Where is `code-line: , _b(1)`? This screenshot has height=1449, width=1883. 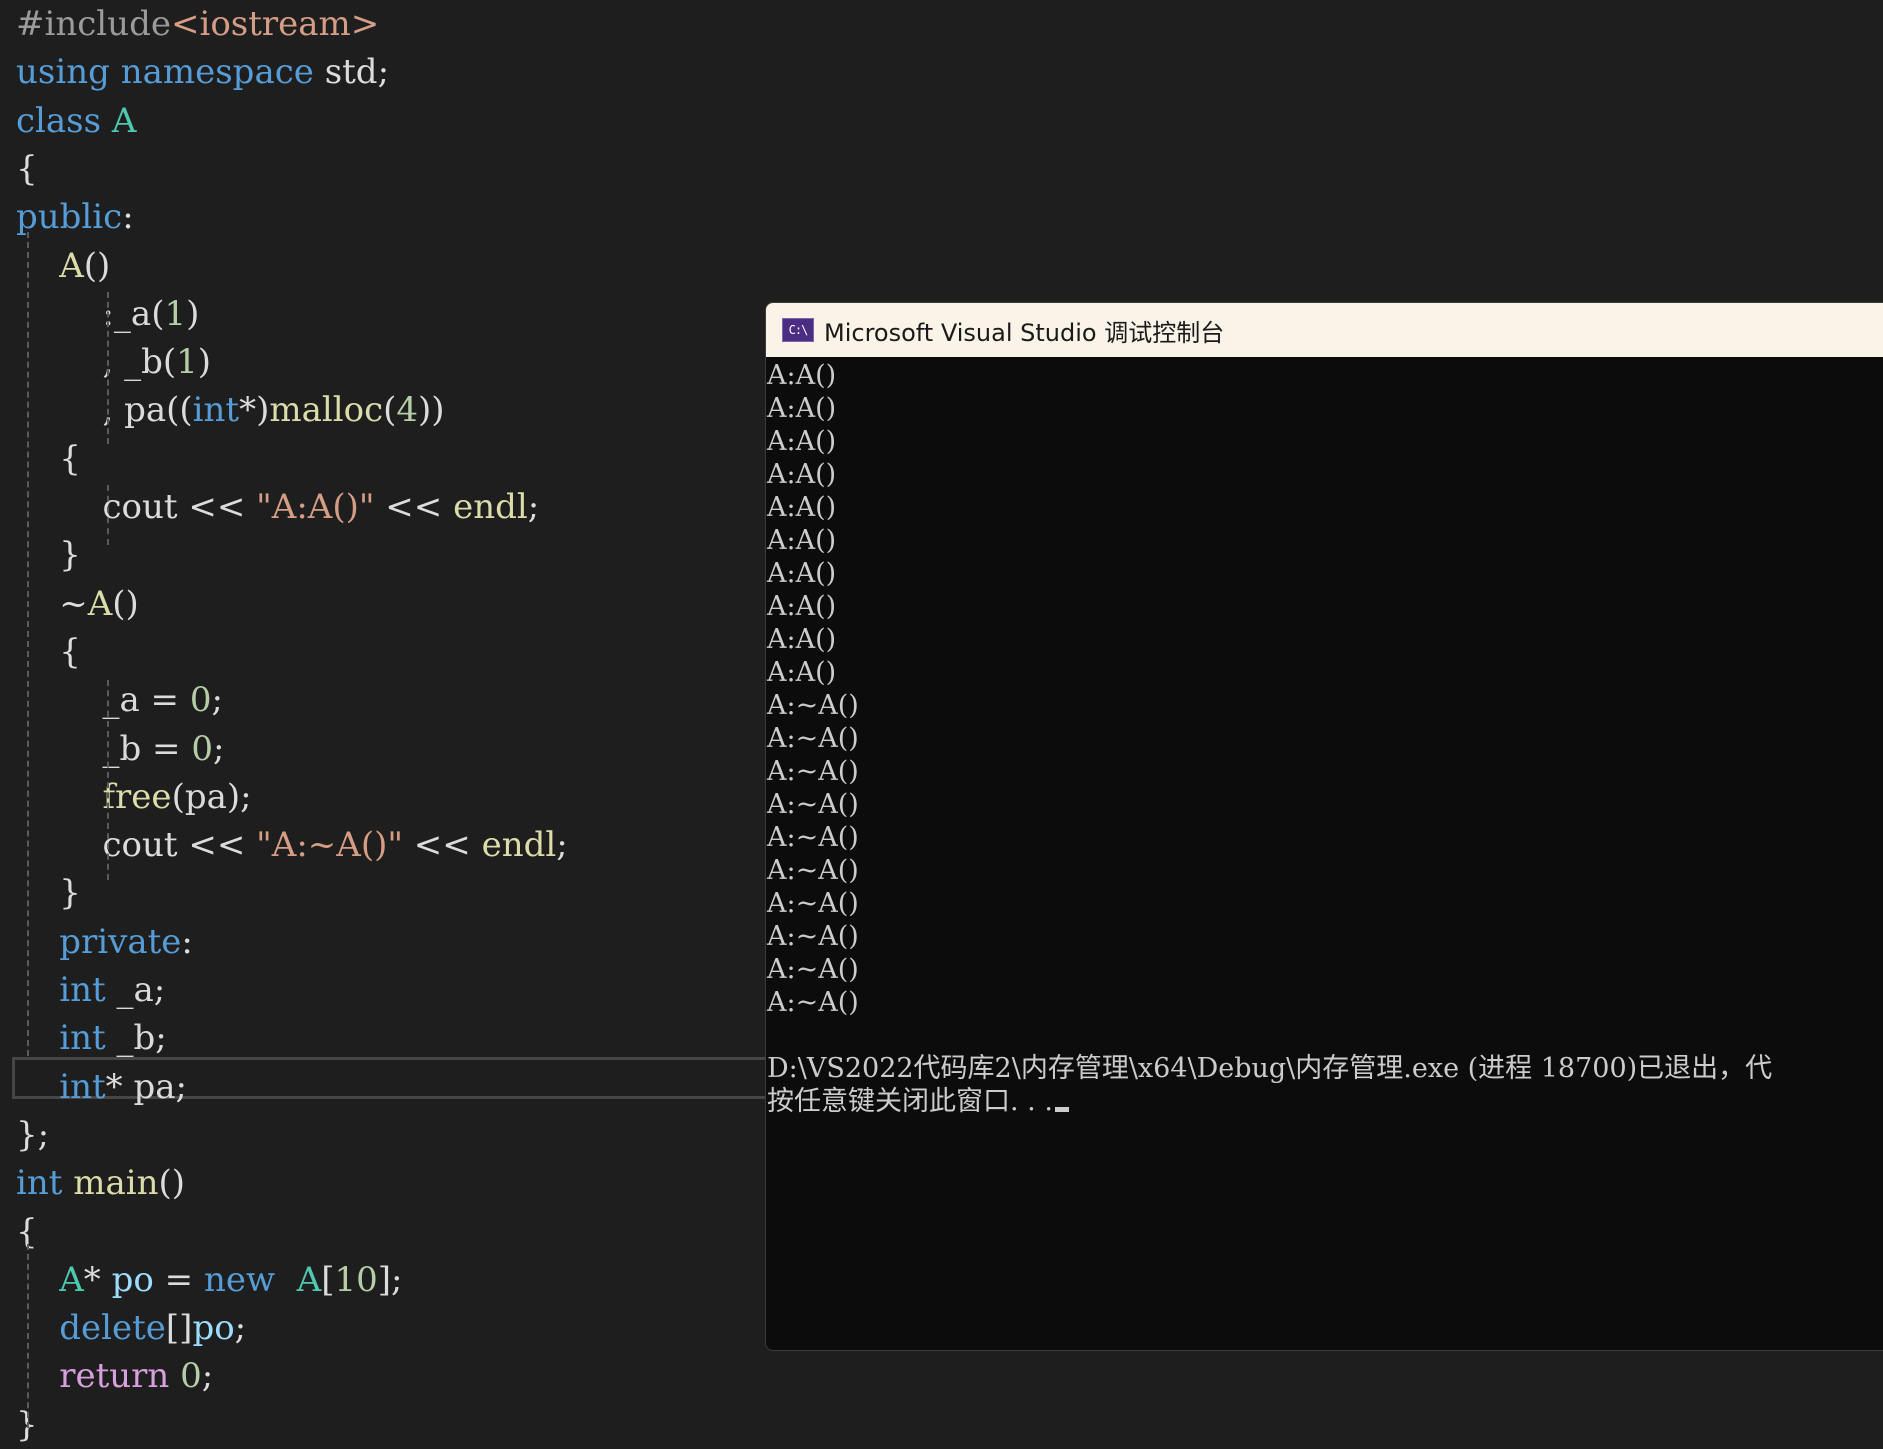
code-line: , _b(1) is located at coordinates (113, 362).